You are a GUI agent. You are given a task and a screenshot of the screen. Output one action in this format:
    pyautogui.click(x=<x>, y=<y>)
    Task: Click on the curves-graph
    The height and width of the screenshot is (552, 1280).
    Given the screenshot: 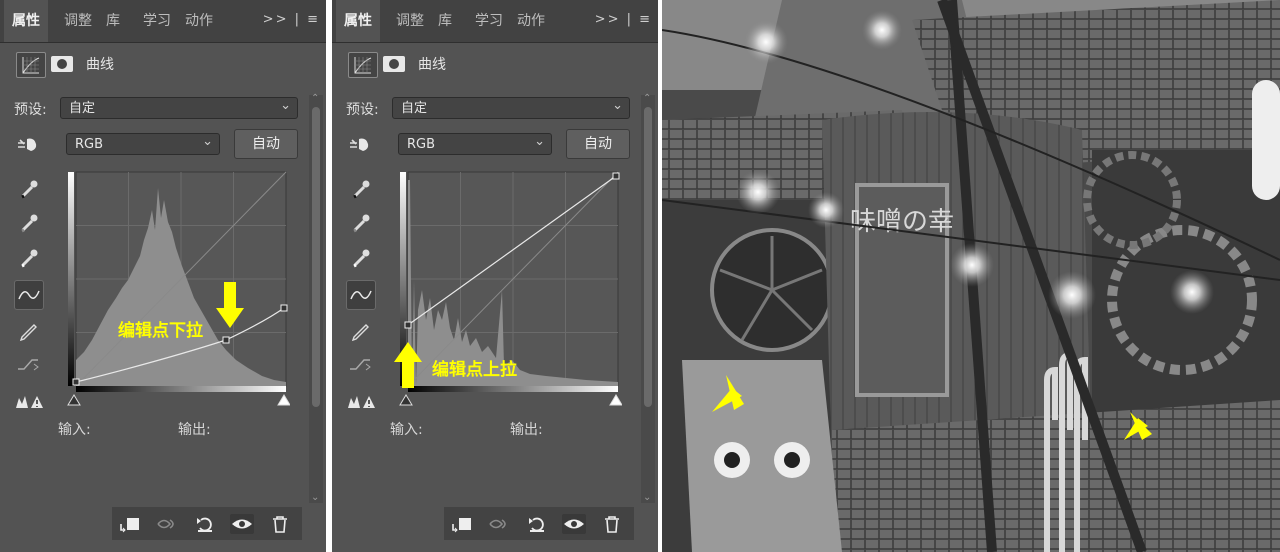 What is the action you would take?
    pyautogui.click(x=177, y=290)
    